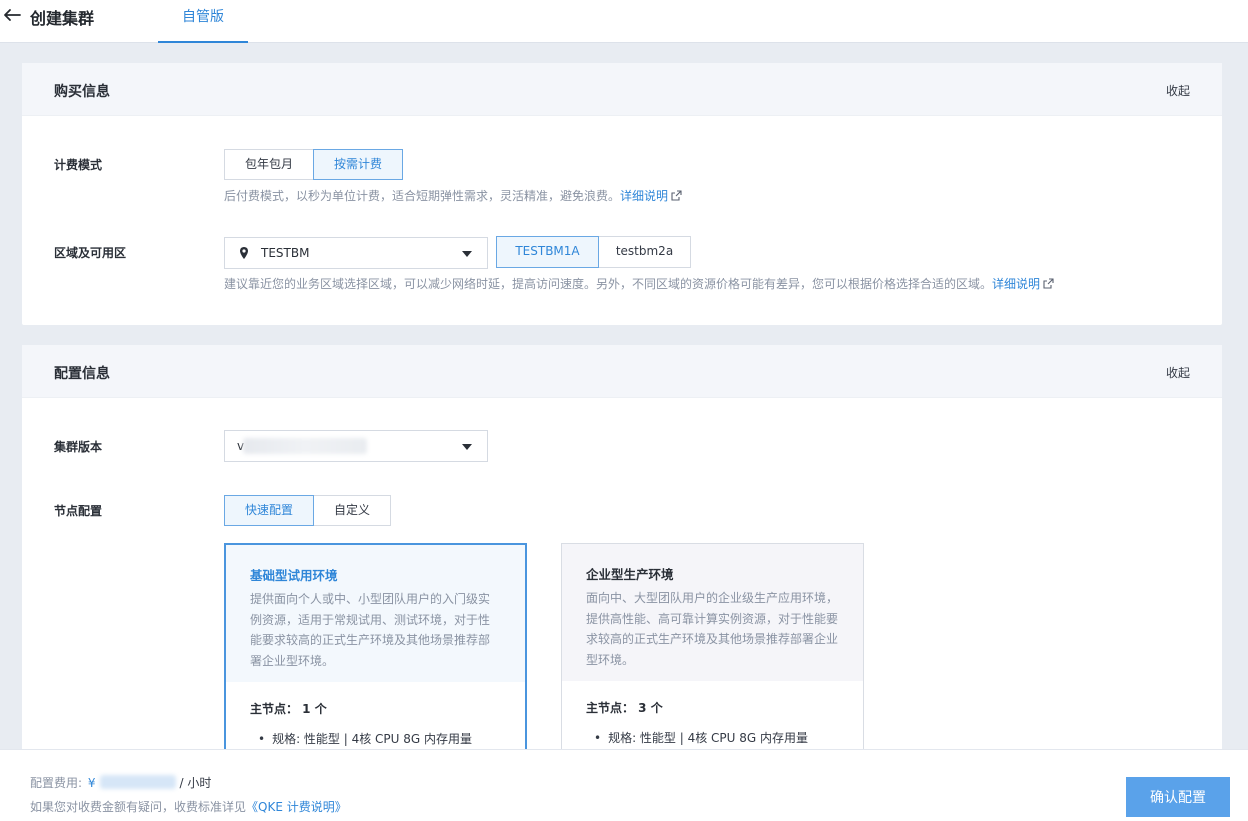  I want to click on cost-unit: / 小时, so click(195, 783).